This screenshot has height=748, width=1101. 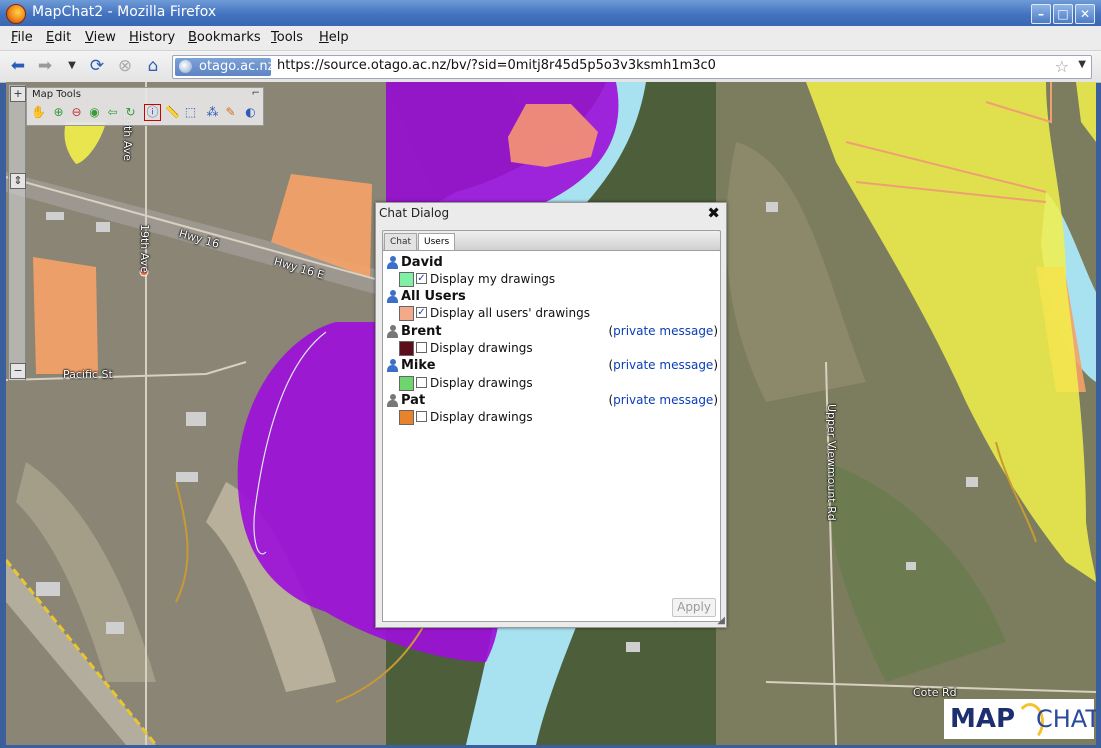 What do you see at coordinates (433, 296) in the screenshot?
I see `user-name: All Users` at bounding box center [433, 296].